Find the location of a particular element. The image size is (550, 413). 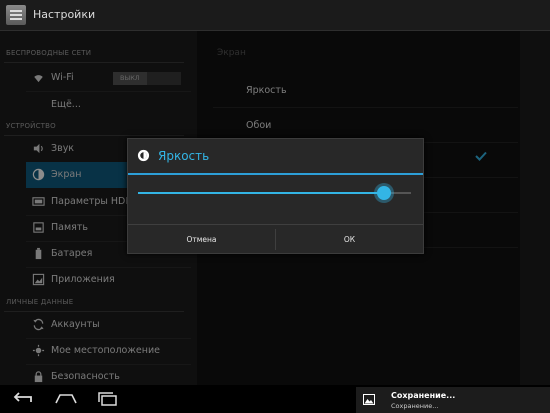

home-icon is located at coordinates (66, 399).